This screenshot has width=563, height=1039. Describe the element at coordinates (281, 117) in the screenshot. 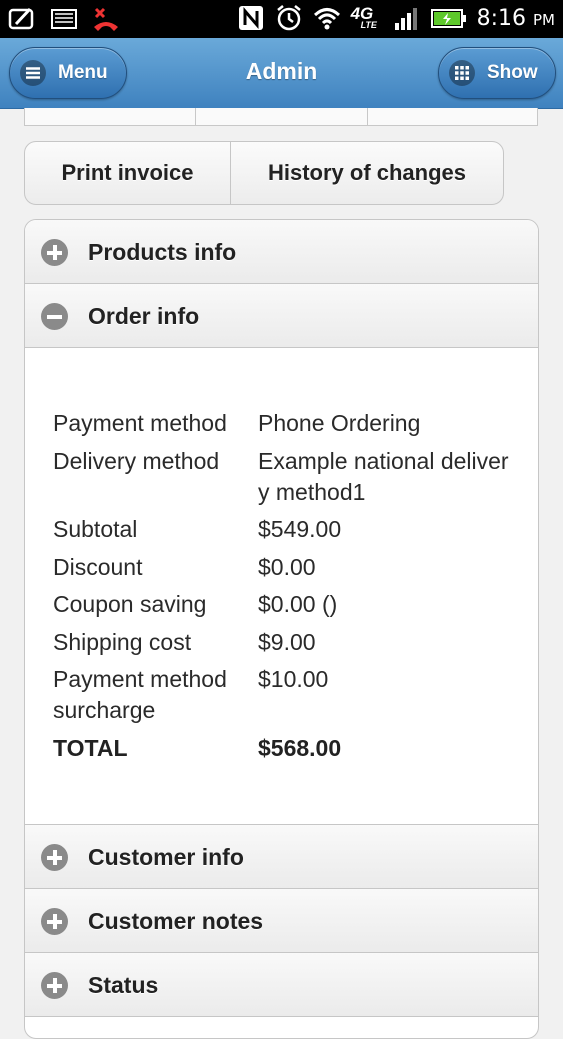

I see `scrolled-table-fragment` at that location.